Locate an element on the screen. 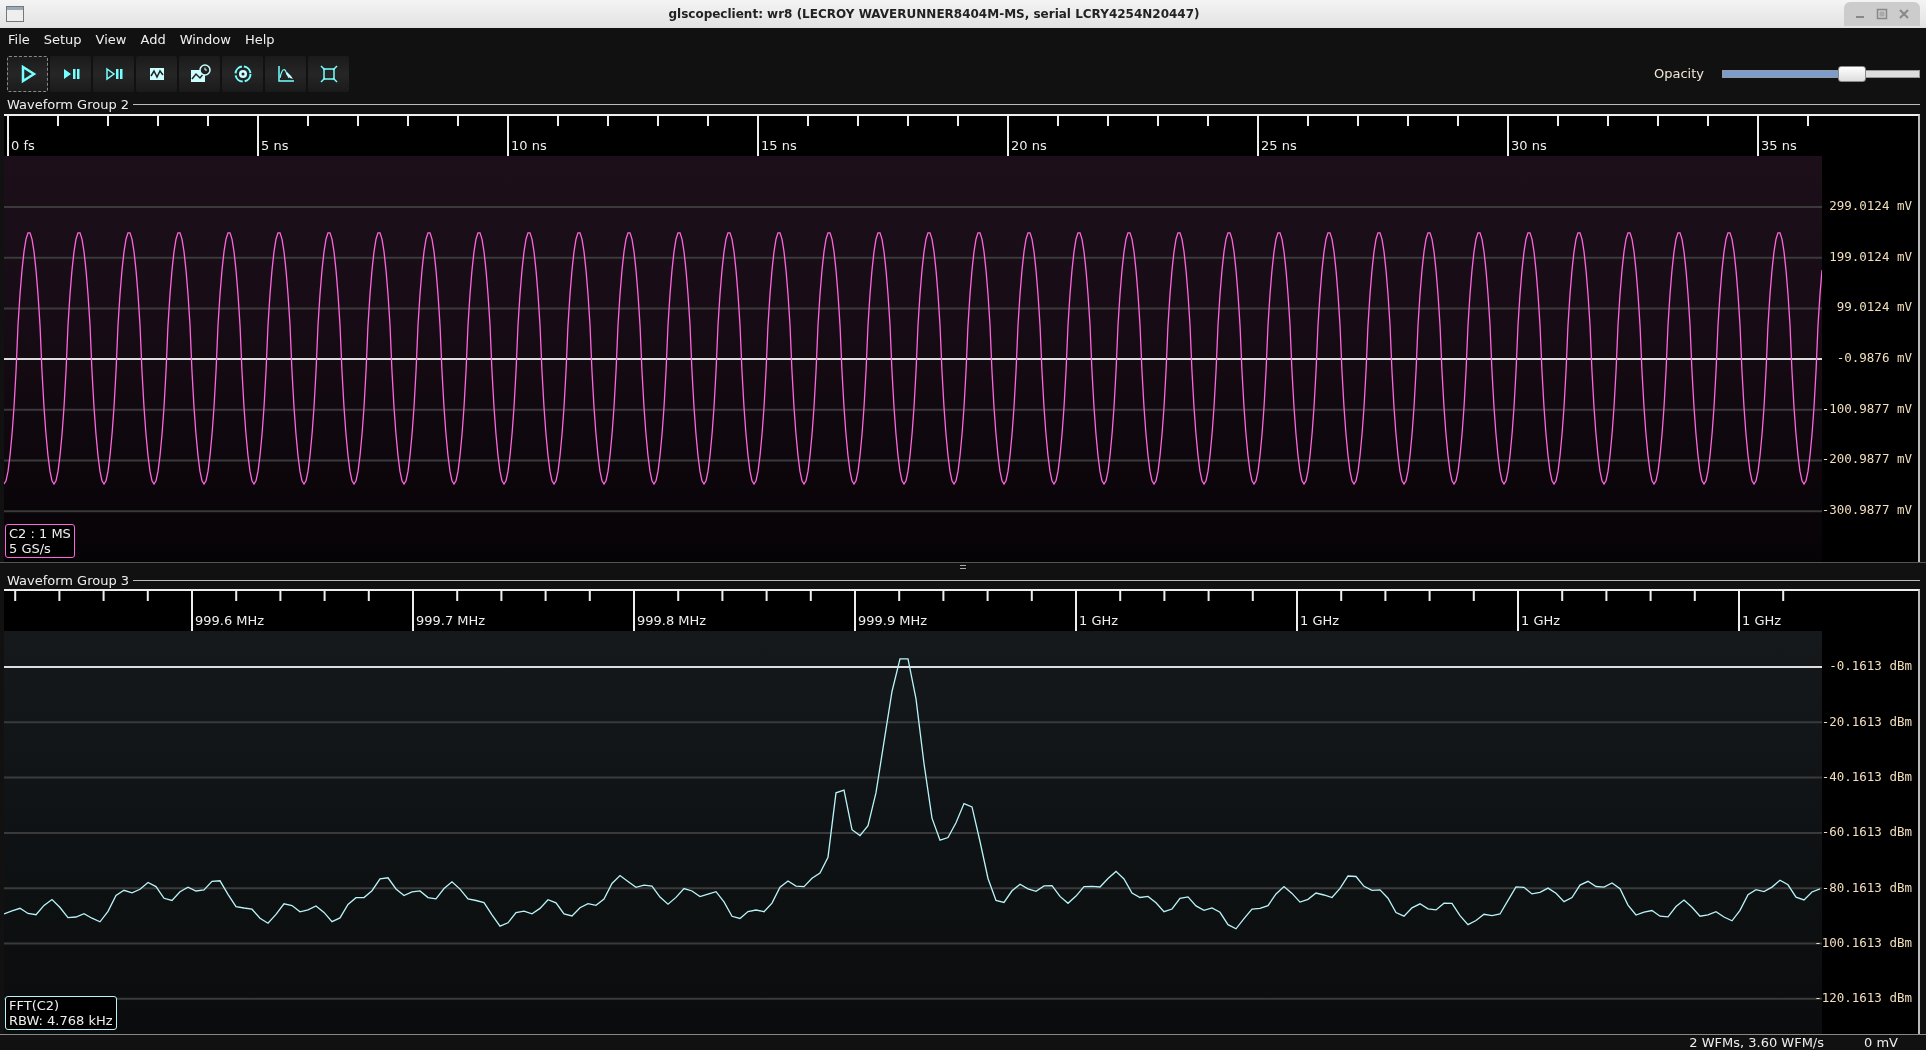 This screenshot has height=1050, width=1926. axis-label: 299.0124 mV is located at coordinates (1870, 205).